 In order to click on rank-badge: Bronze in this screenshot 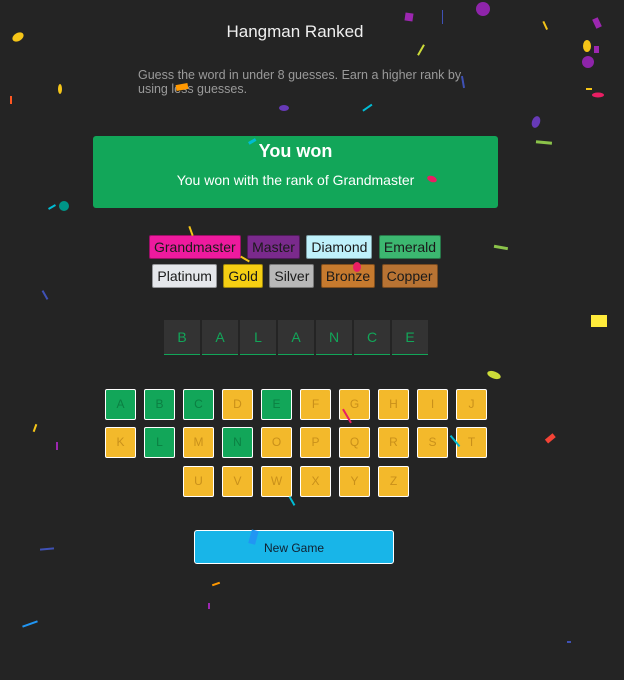, I will do `click(348, 276)`.